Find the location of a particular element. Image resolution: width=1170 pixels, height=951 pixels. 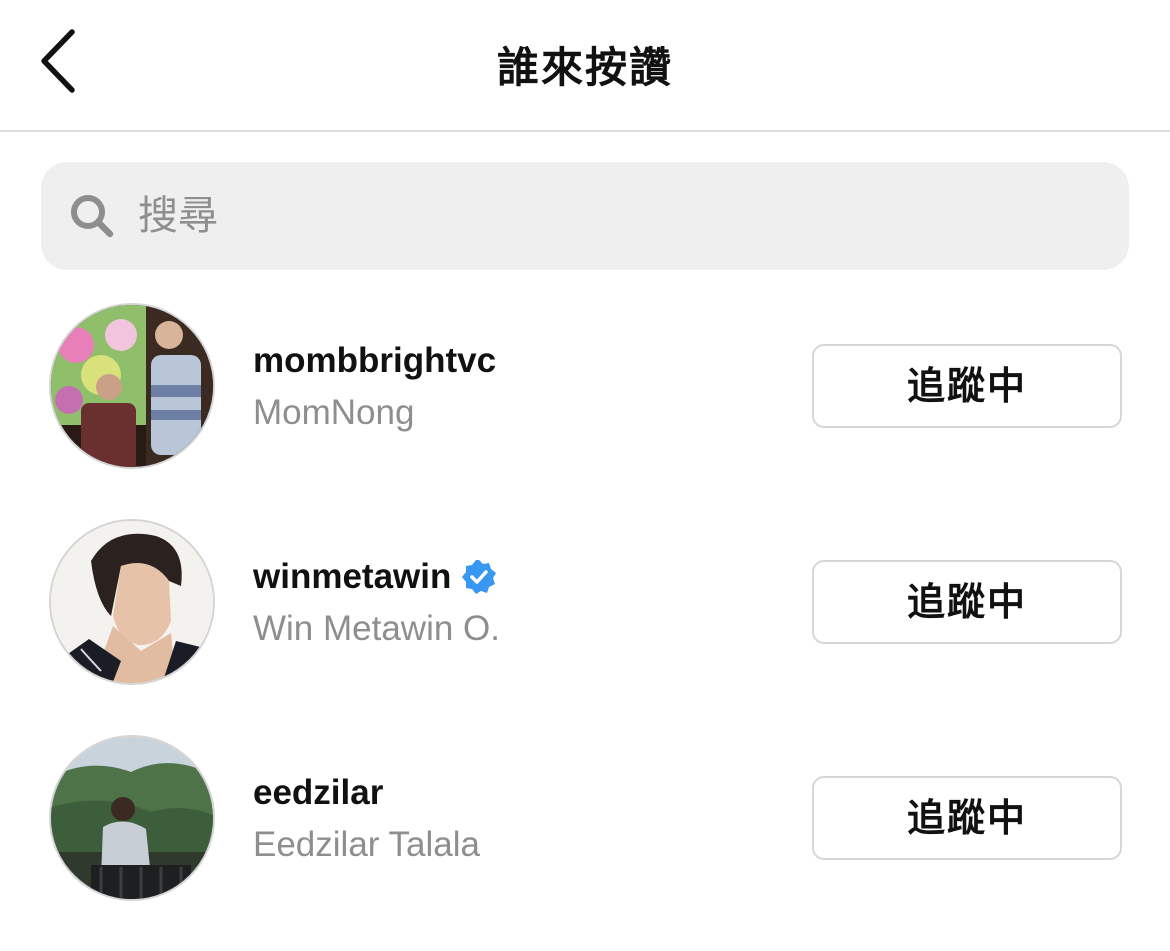

full-name: Eedzilar Talala is located at coordinates (366, 844).